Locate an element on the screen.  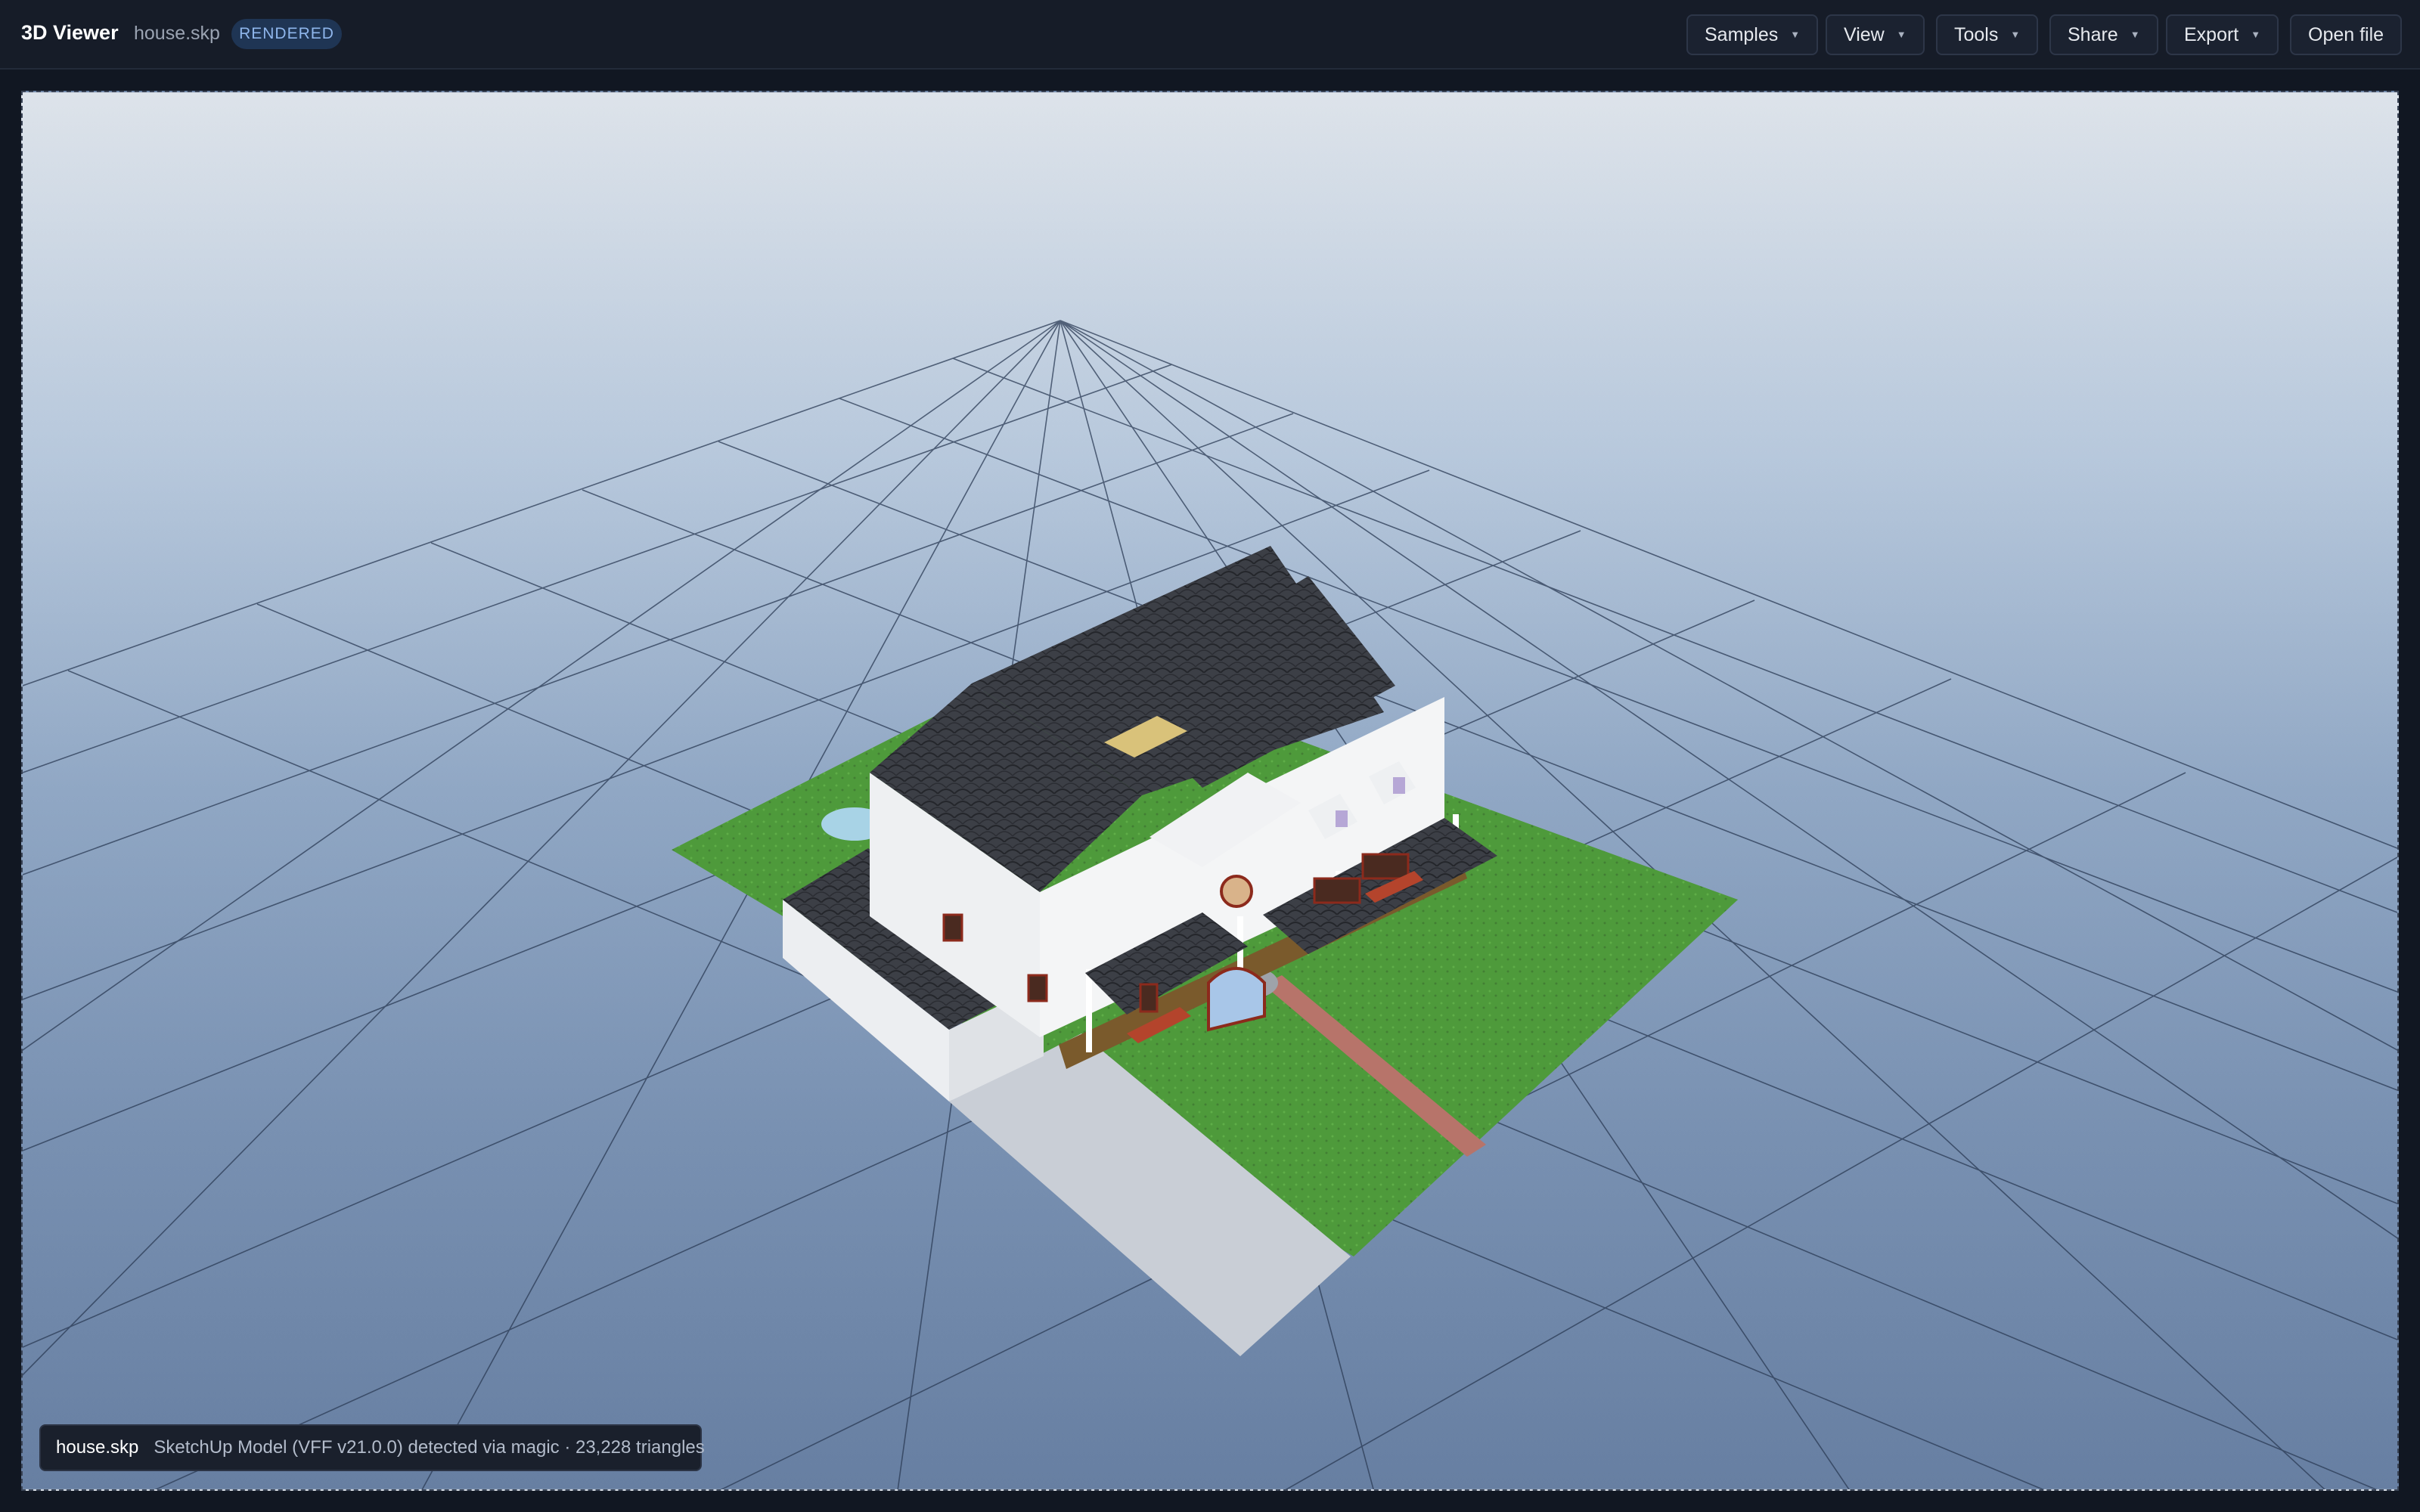
export-menu-button: Export ▼ is located at coordinates (2222, 34).